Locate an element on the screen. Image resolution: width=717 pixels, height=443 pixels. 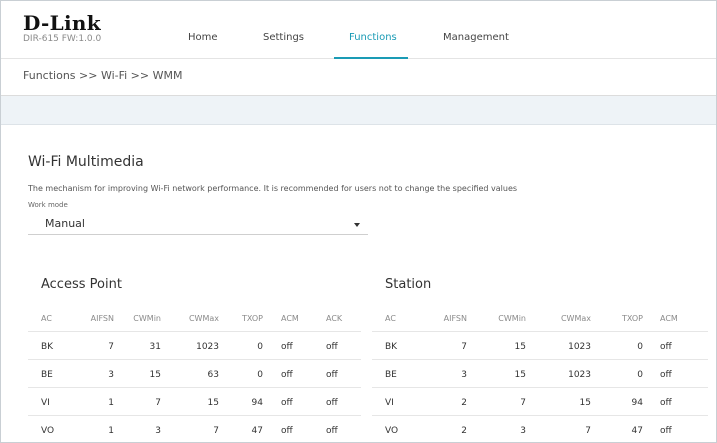
breadcrumb: Functions >> Wi-Fi >> WMM is located at coordinates (103, 75).